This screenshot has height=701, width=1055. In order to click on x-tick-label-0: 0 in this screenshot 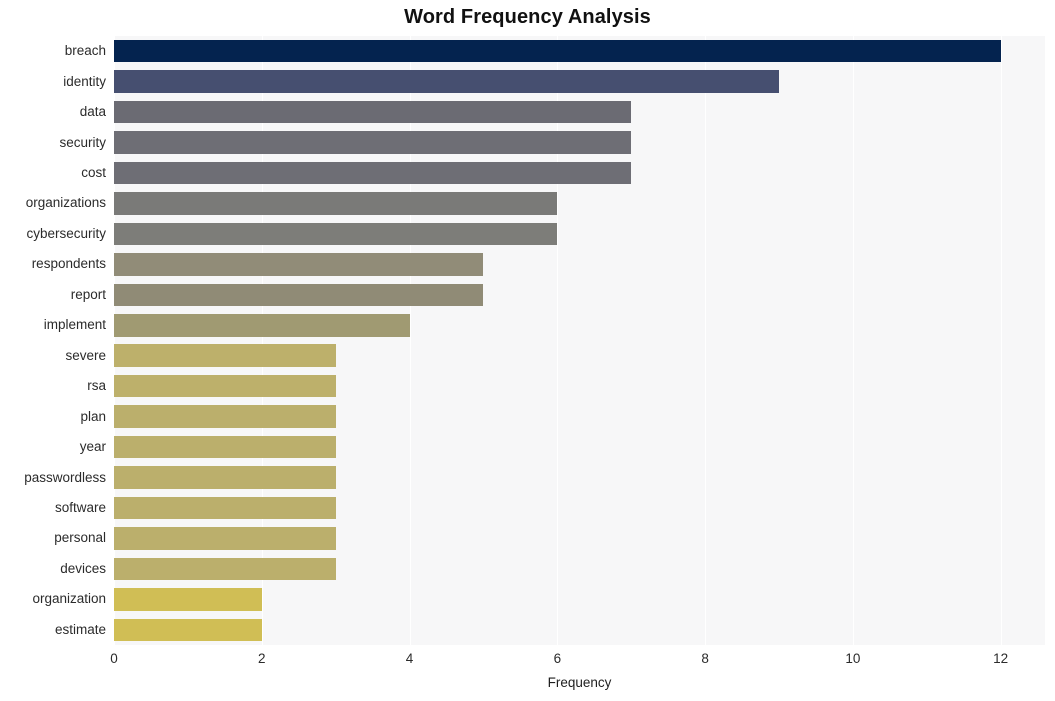, I will do `click(114, 658)`.